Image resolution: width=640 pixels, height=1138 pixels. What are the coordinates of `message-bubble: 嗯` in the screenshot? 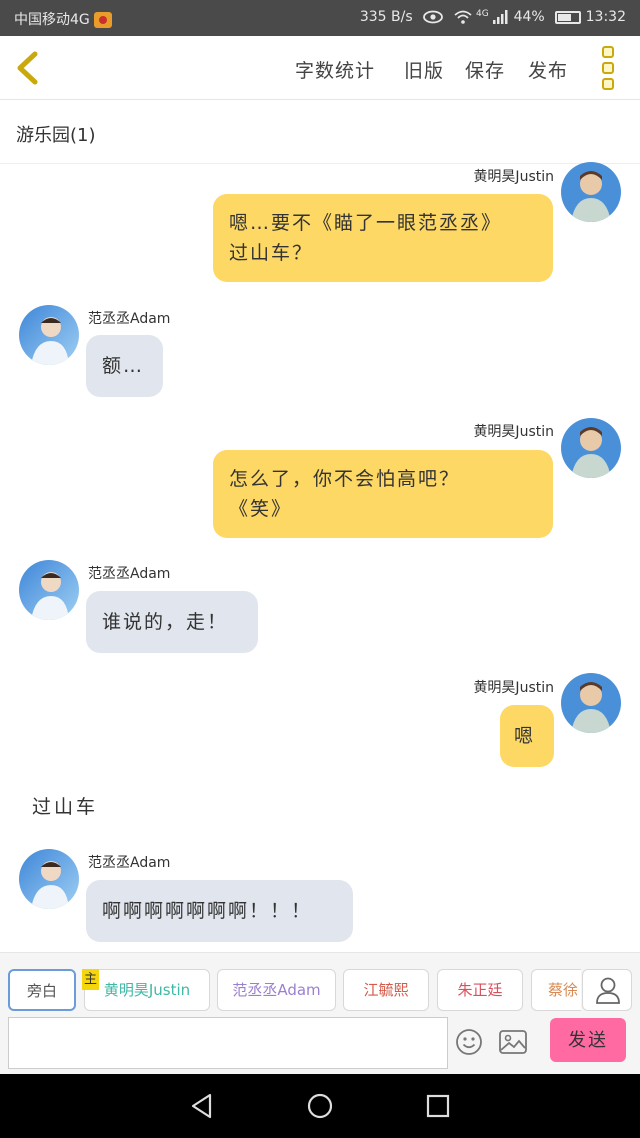 It's located at (527, 736).